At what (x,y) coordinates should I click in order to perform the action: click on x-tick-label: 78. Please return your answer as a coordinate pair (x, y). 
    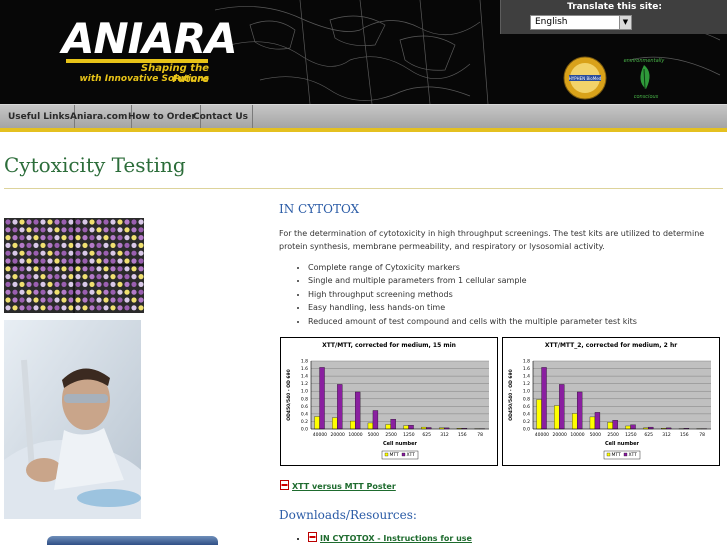
    Looking at the image, I should click on (480, 435).